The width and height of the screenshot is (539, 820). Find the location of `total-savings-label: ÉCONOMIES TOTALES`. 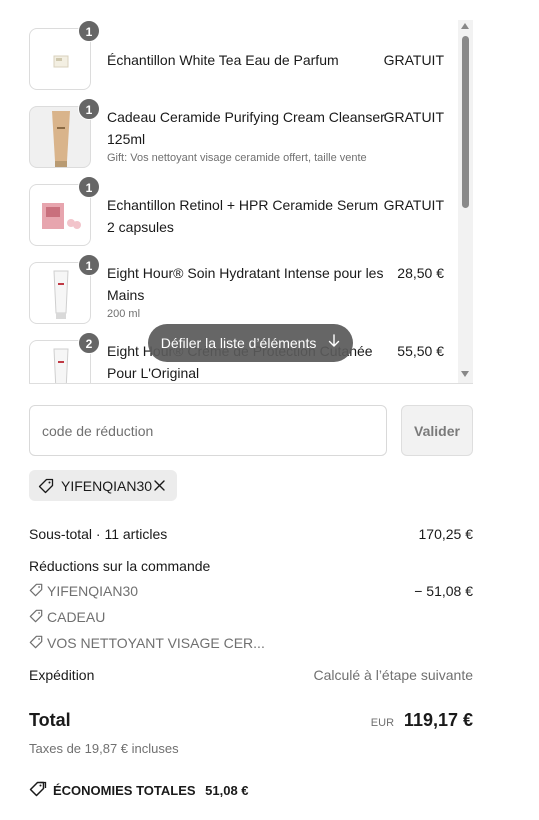

total-savings-label: ÉCONOMIES TOTALES is located at coordinates (124, 790).